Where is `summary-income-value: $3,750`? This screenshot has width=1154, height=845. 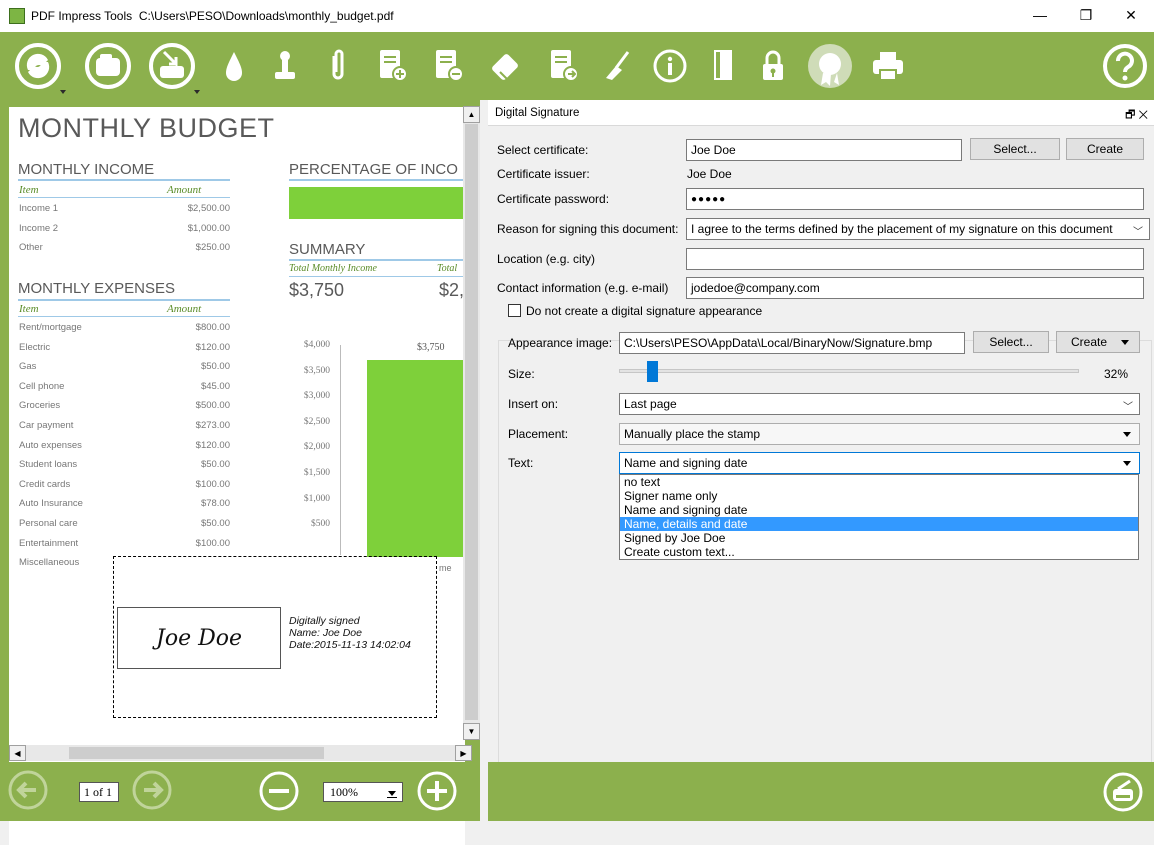 summary-income-value: $3,750 is located at coordinates (317, 290).